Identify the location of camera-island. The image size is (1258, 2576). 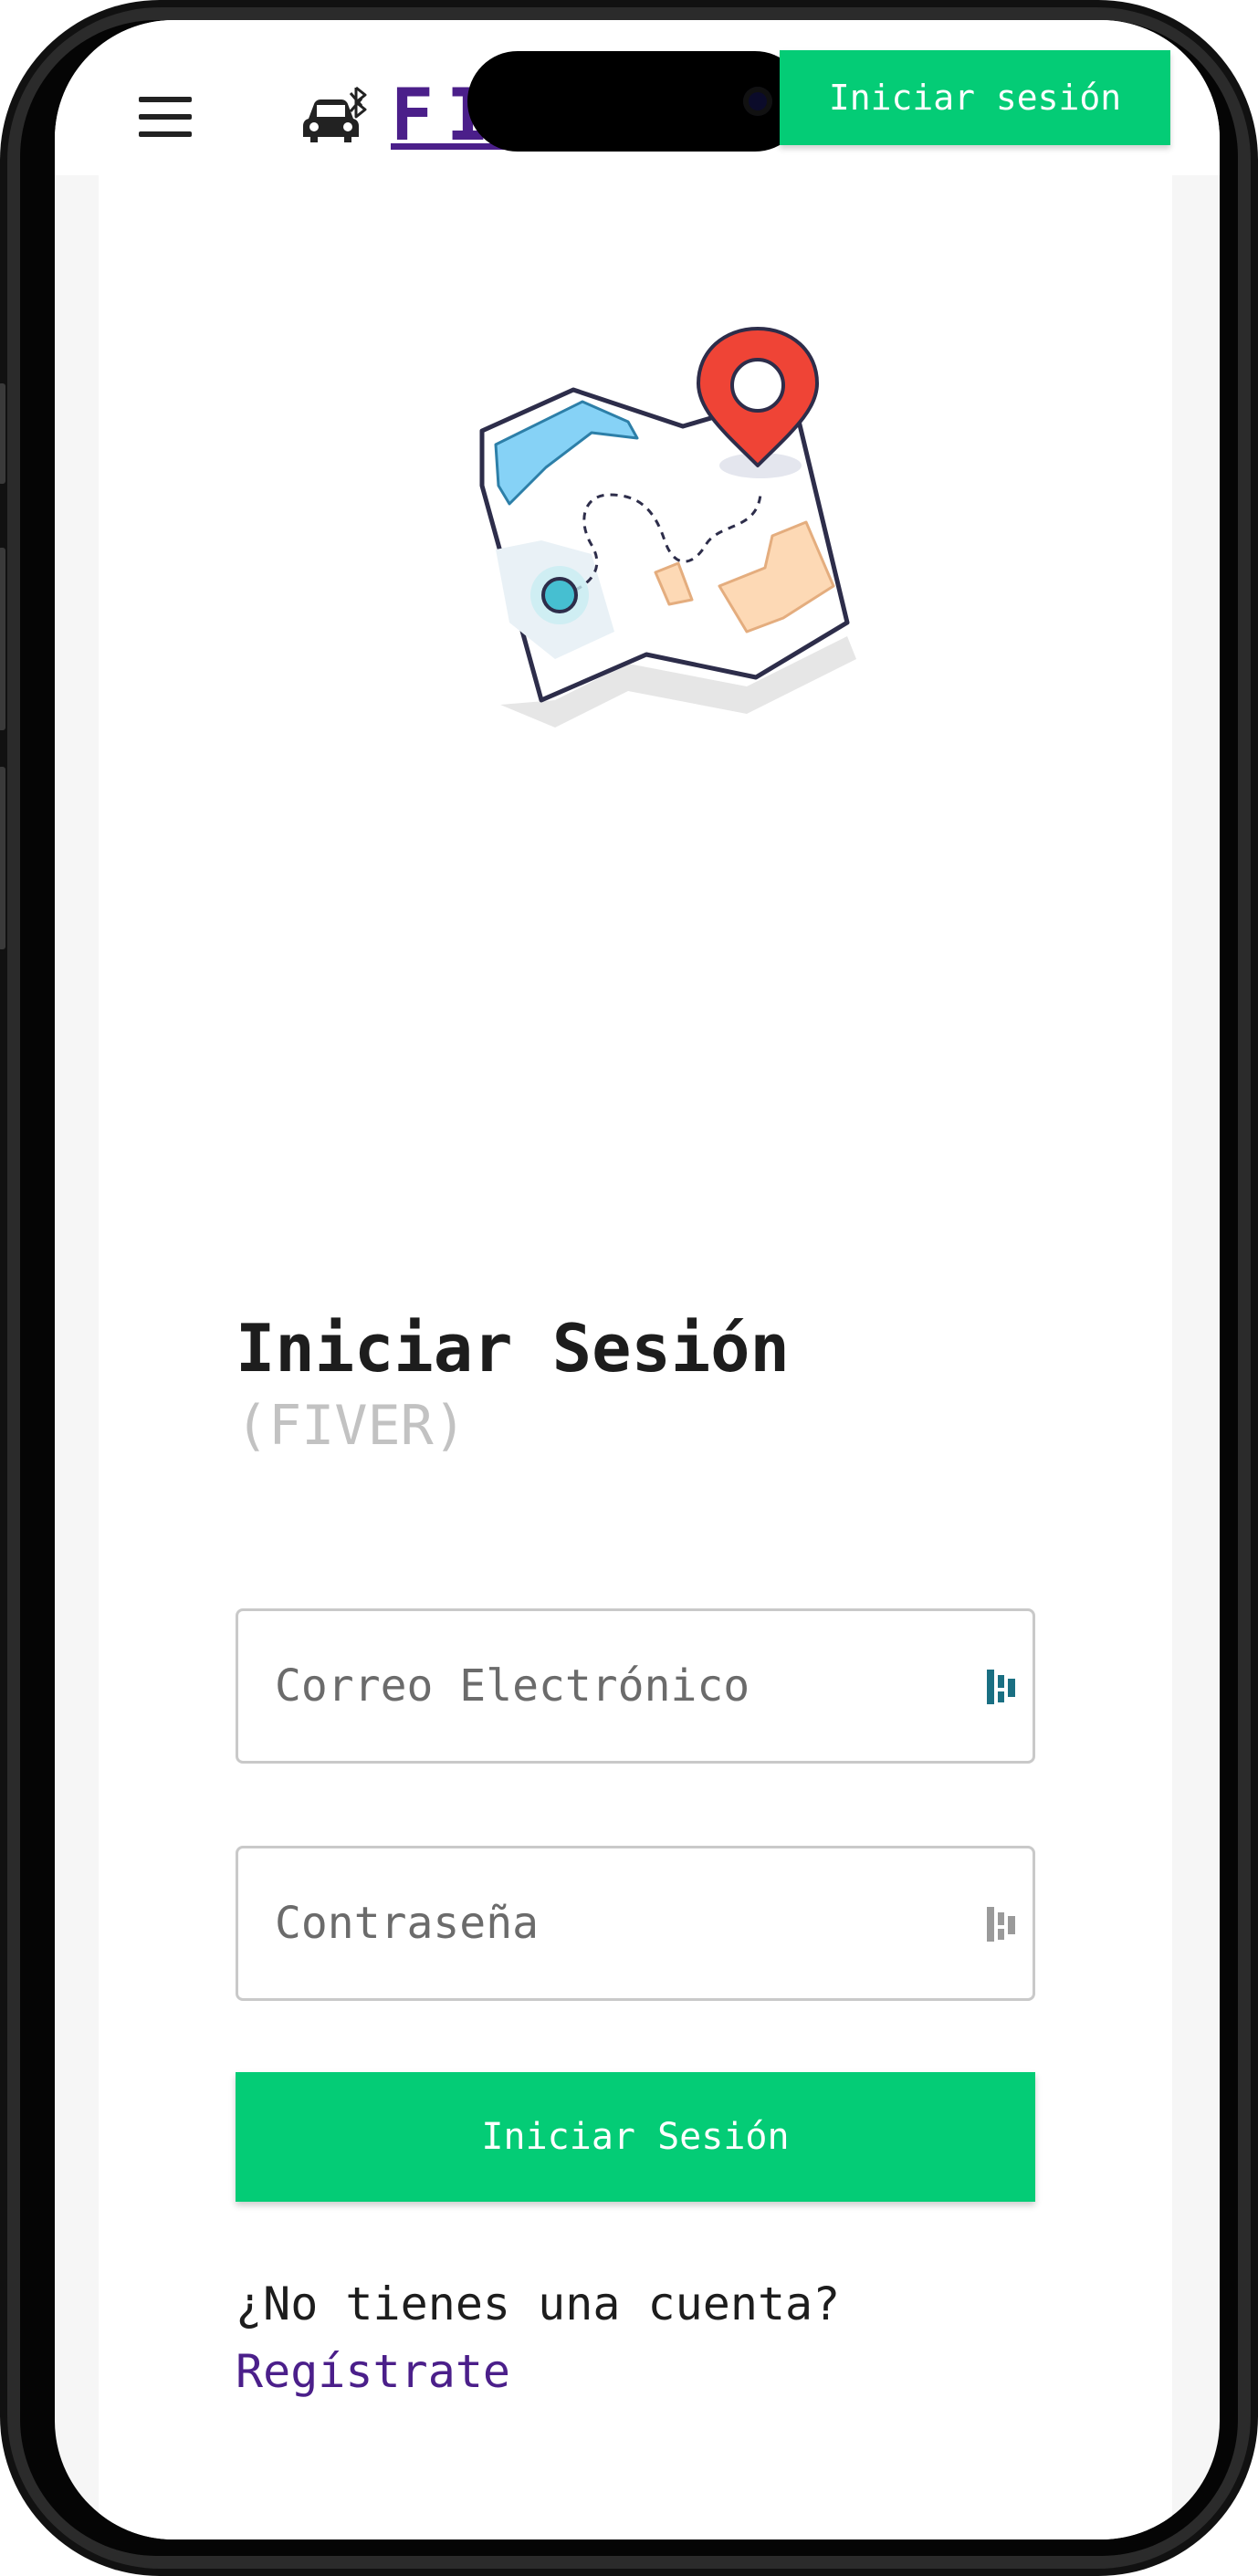
(636, 102).